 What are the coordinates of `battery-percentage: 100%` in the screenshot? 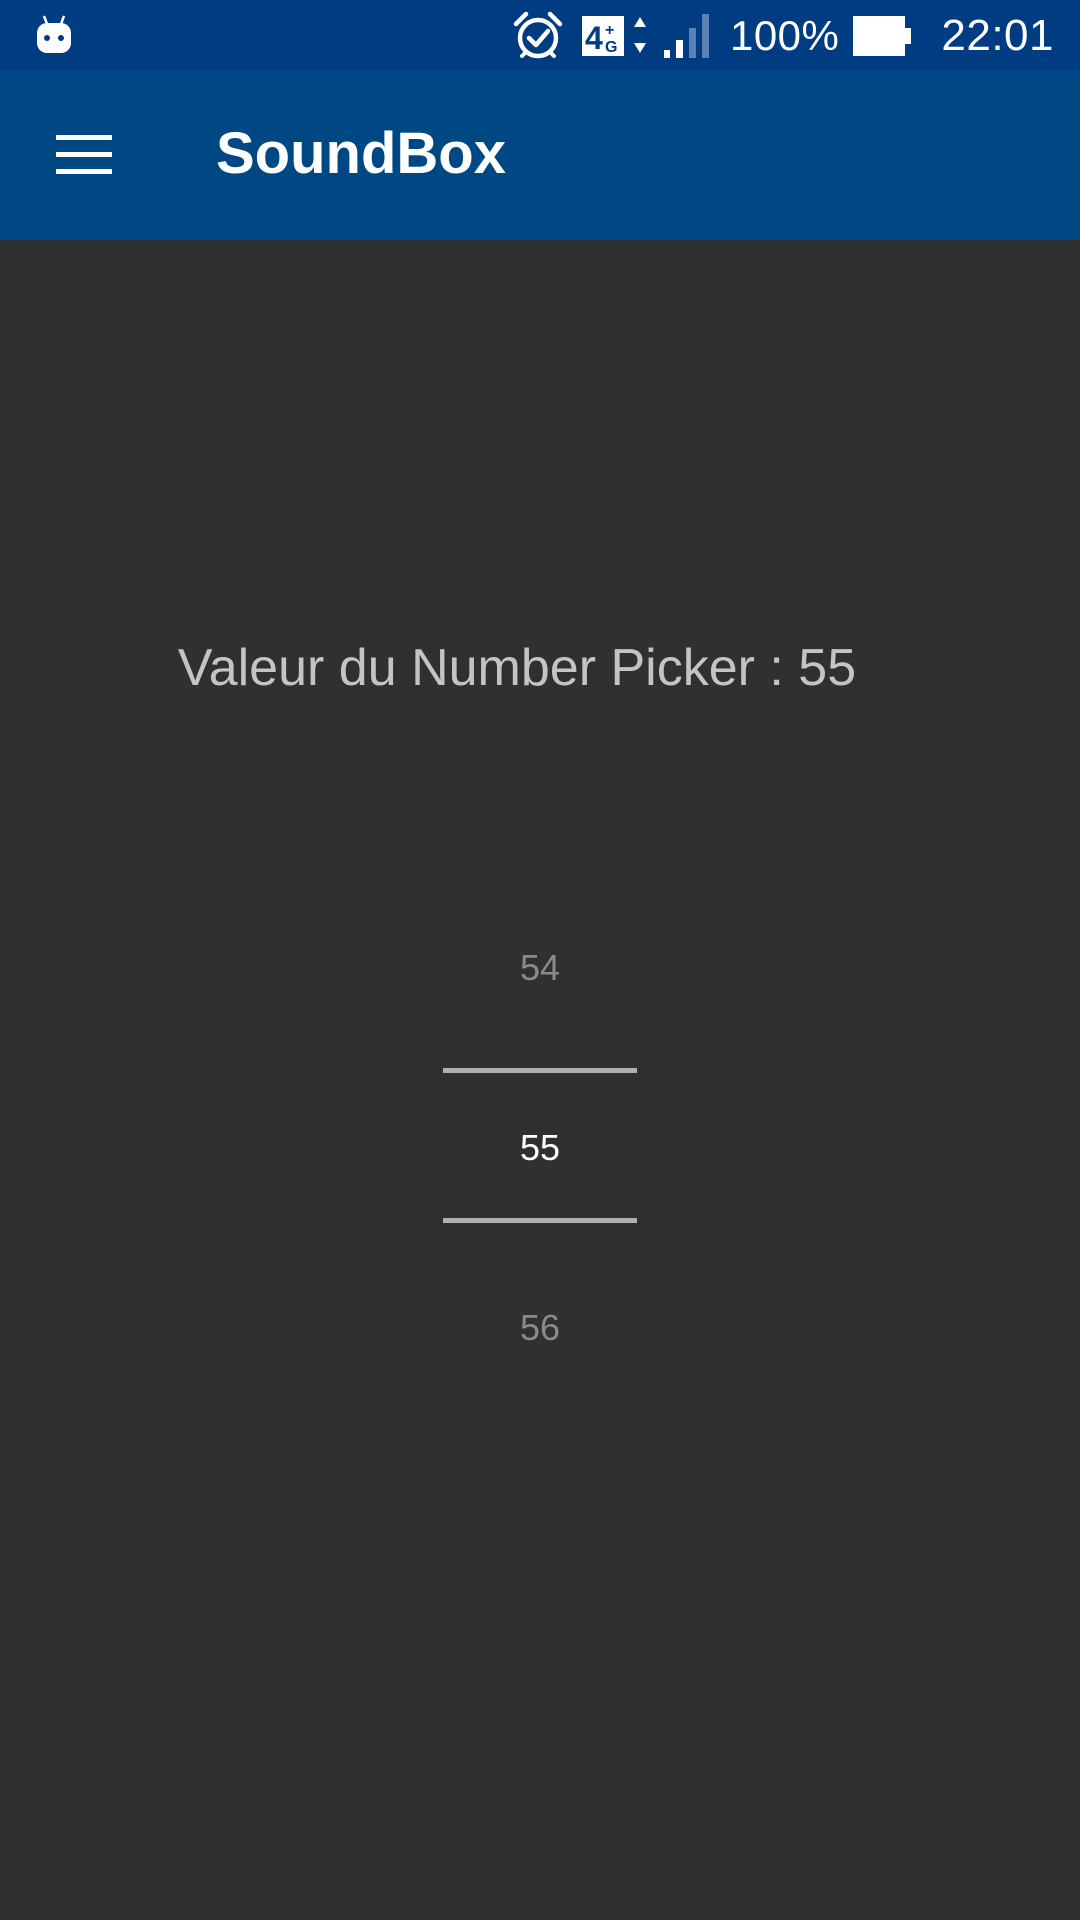 It's located at (784, 35).